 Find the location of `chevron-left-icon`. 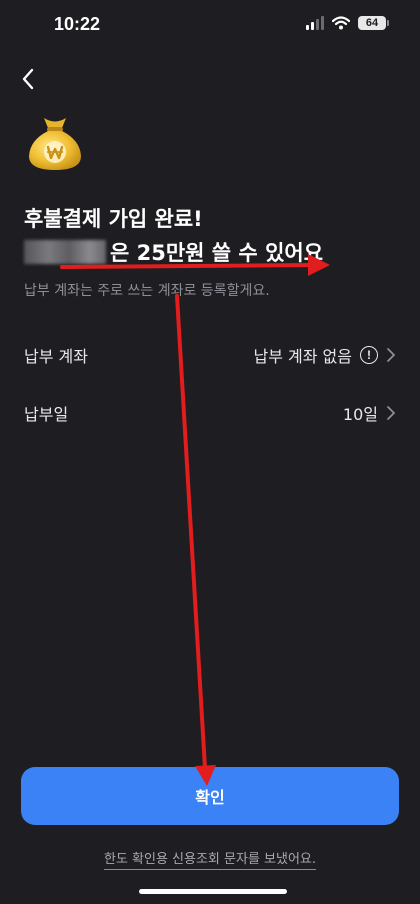

chevron-left-icon is located at coordinates (28, 79).